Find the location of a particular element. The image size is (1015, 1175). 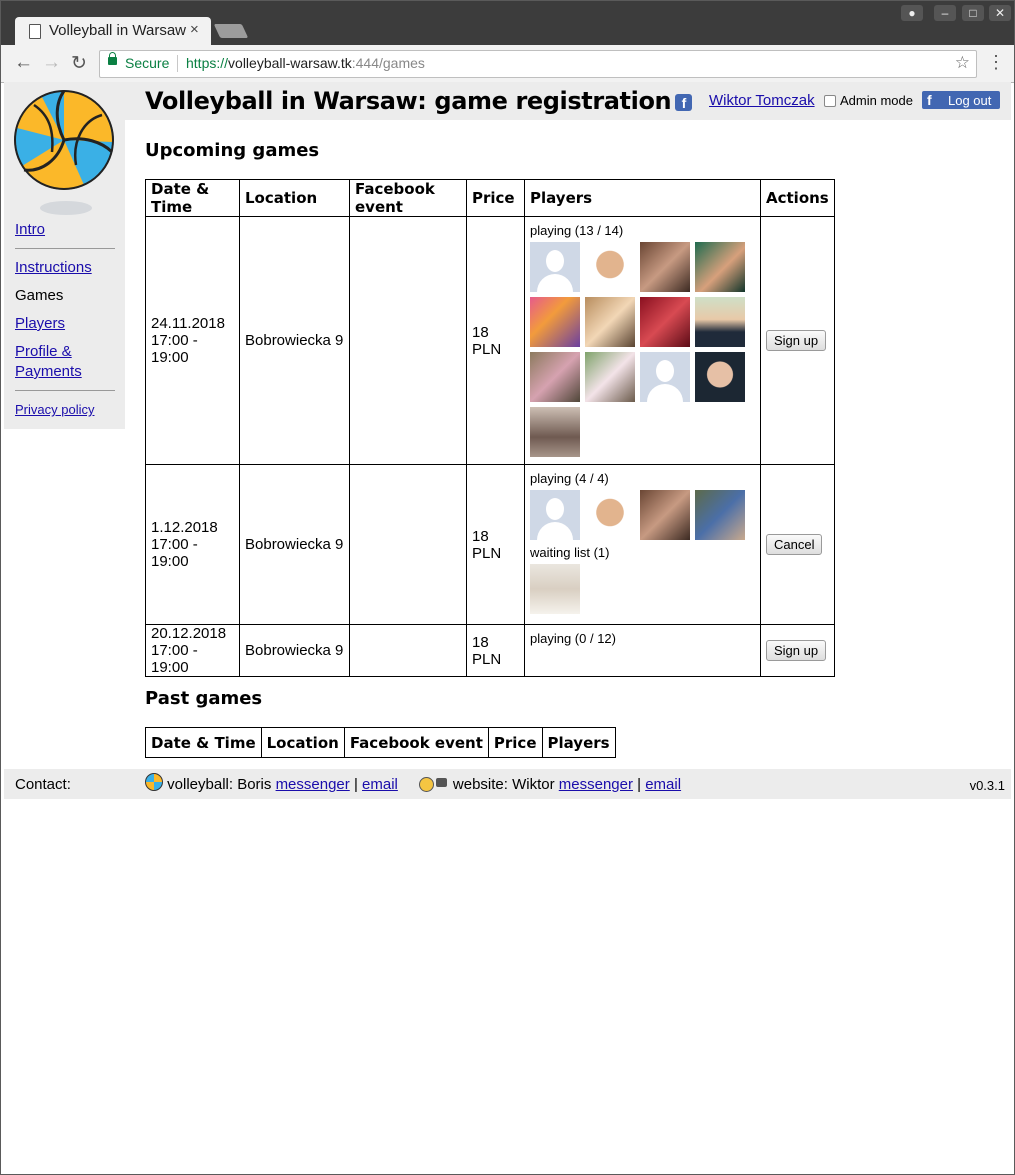

date-time-cell: 1.12.2018 17:00 - 19:00 is located at coordinates (192, 544).